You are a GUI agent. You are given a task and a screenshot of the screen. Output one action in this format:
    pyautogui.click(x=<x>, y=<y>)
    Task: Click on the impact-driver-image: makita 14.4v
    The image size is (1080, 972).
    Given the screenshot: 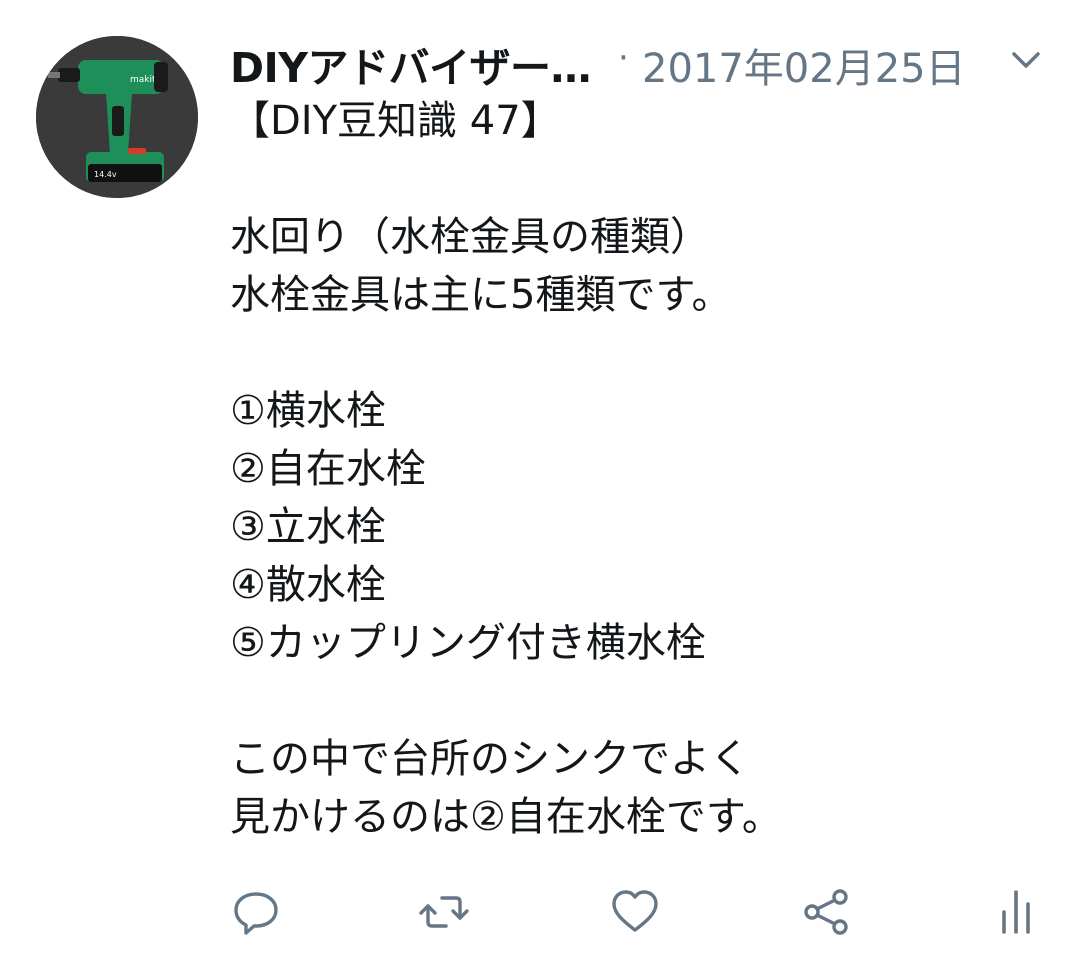 What is the action you would take?
    pyautogui.click(x=117, y=117)
    